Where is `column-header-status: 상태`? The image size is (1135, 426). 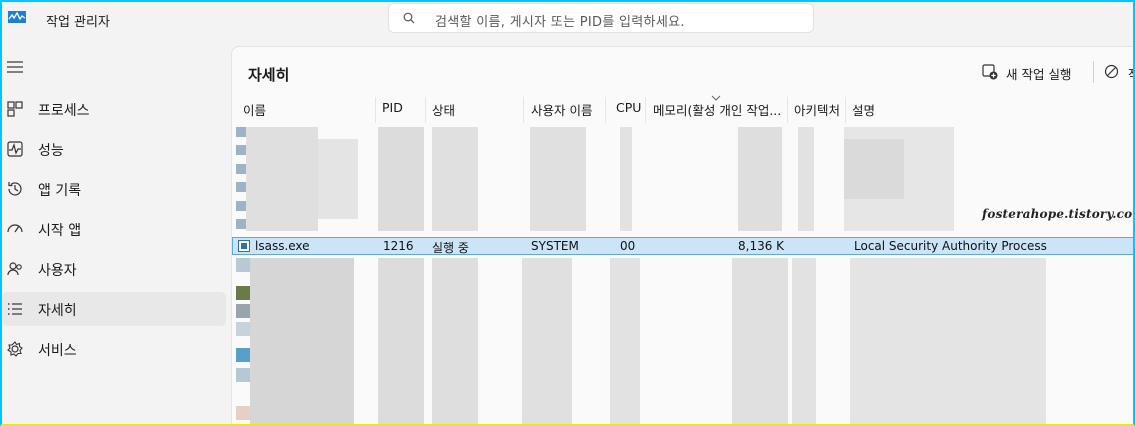 column-header-status: 상태 is located at coordinates (443, 109).